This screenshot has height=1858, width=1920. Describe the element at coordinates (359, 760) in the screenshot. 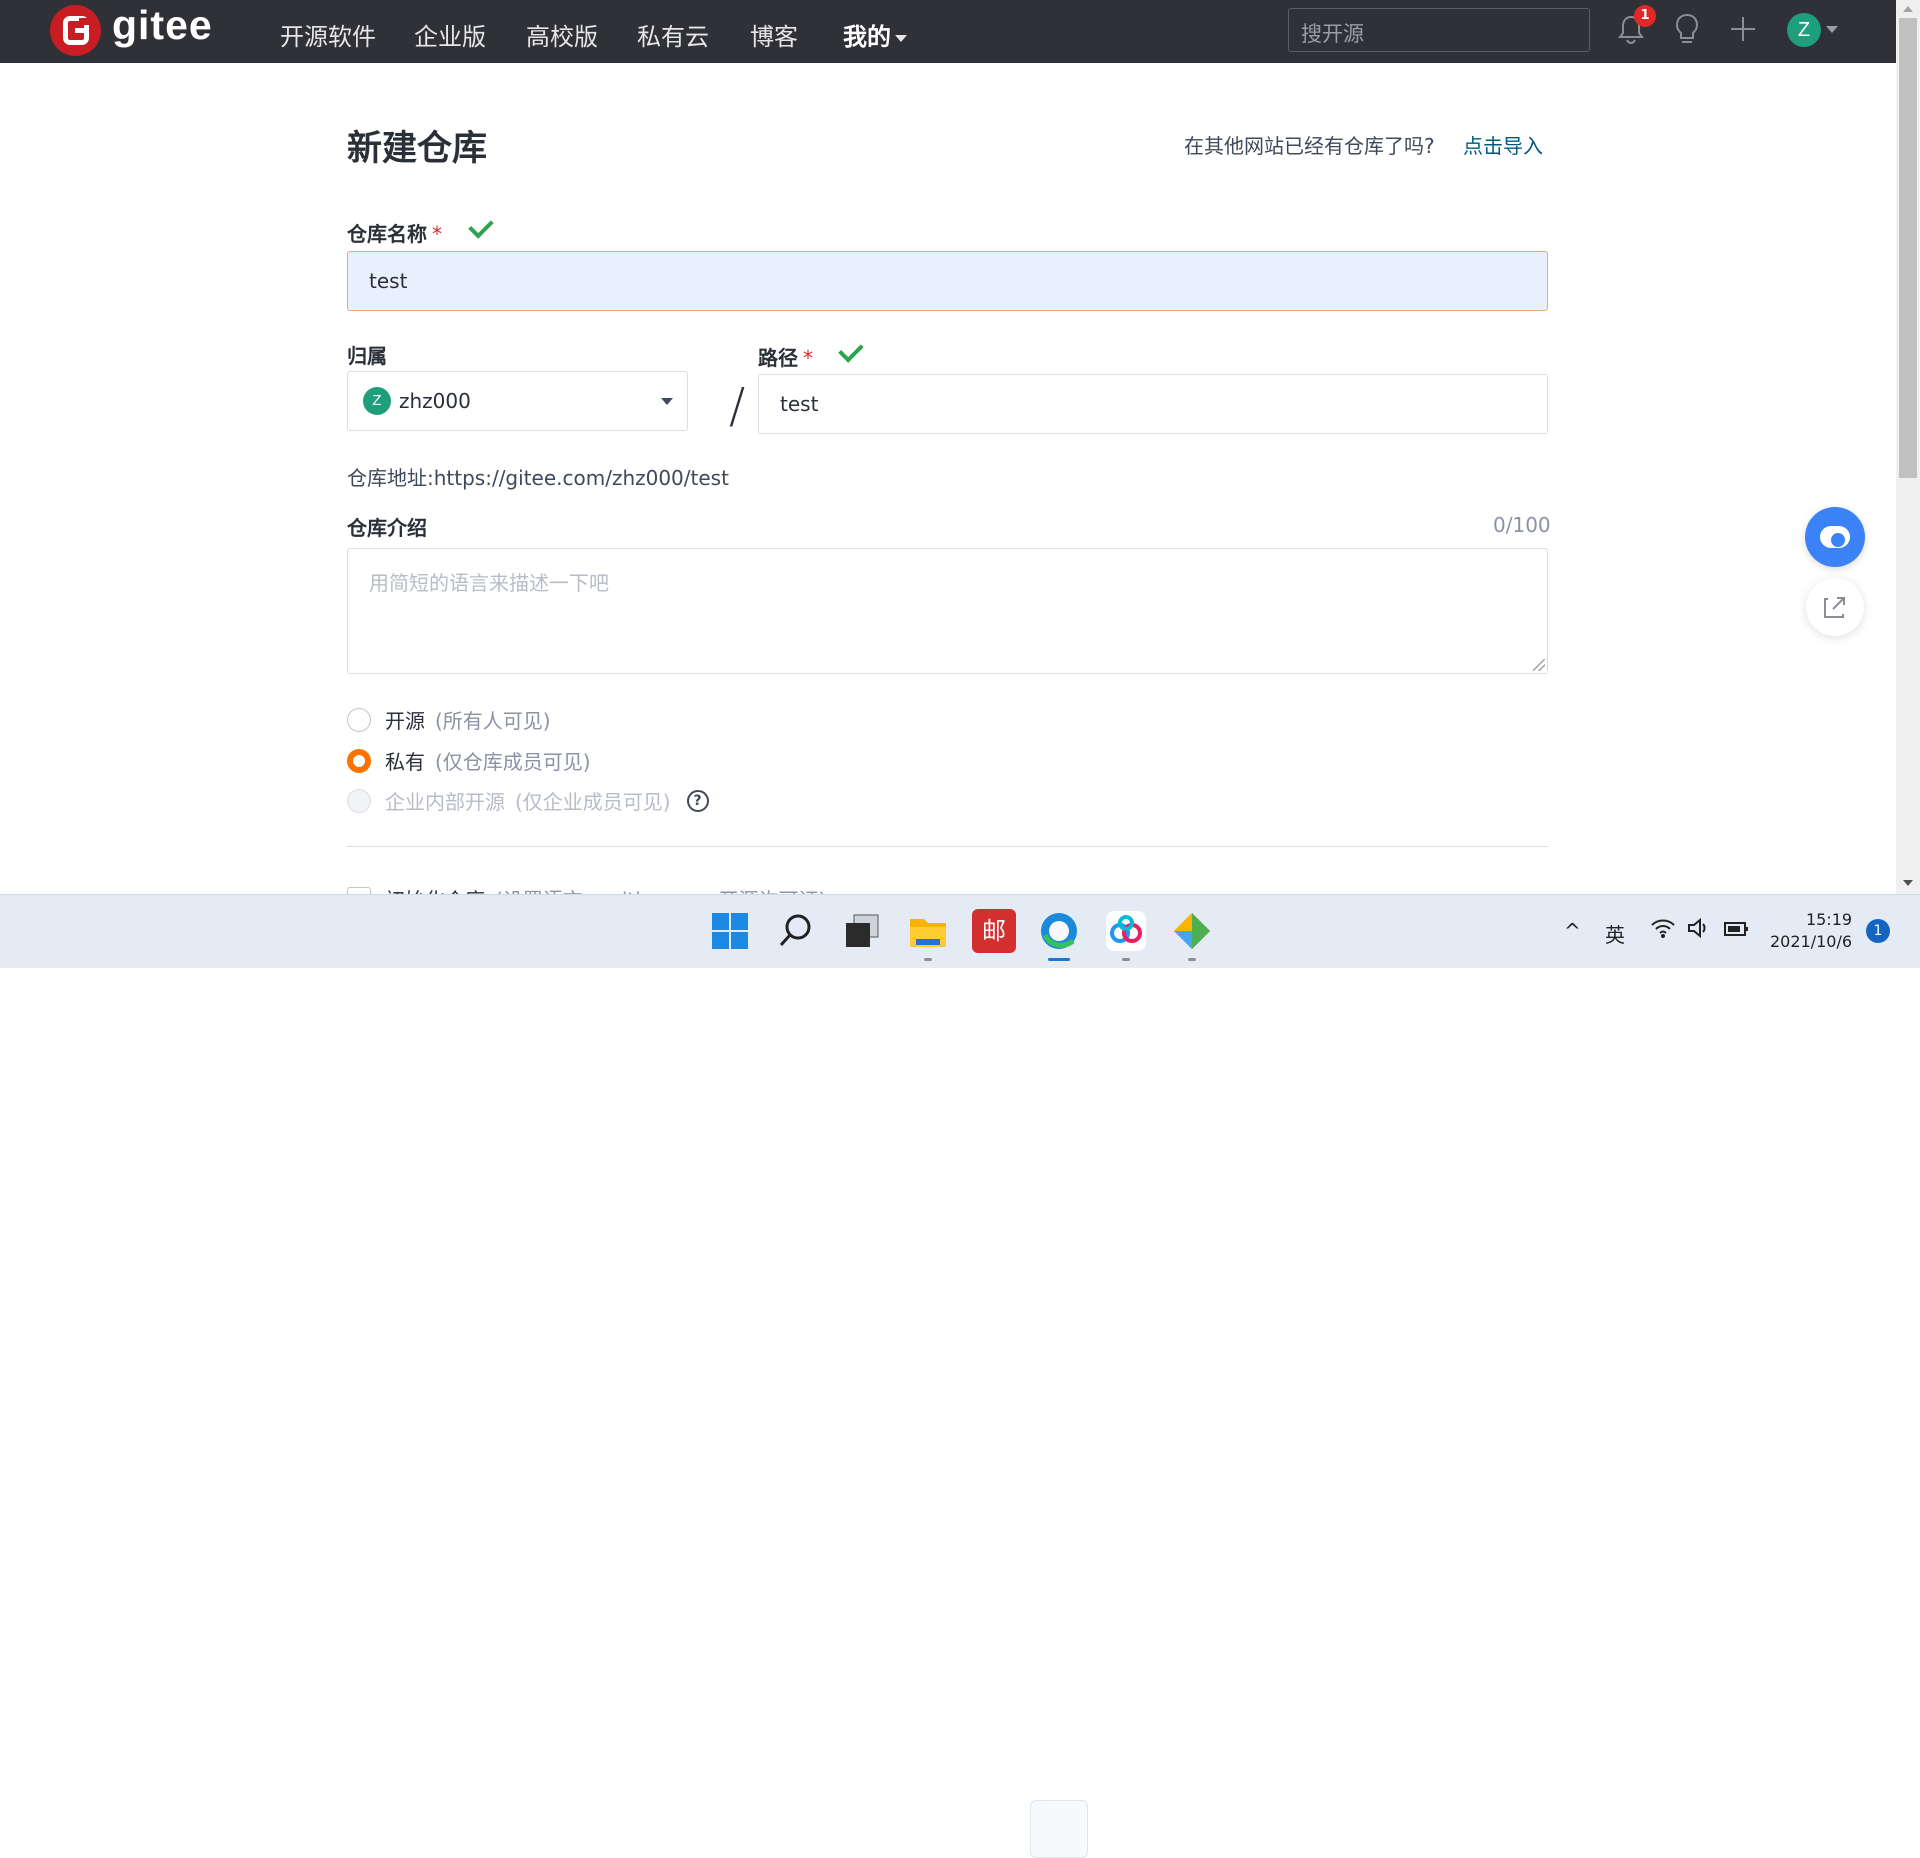

I see `radio-button-selected` at that location.